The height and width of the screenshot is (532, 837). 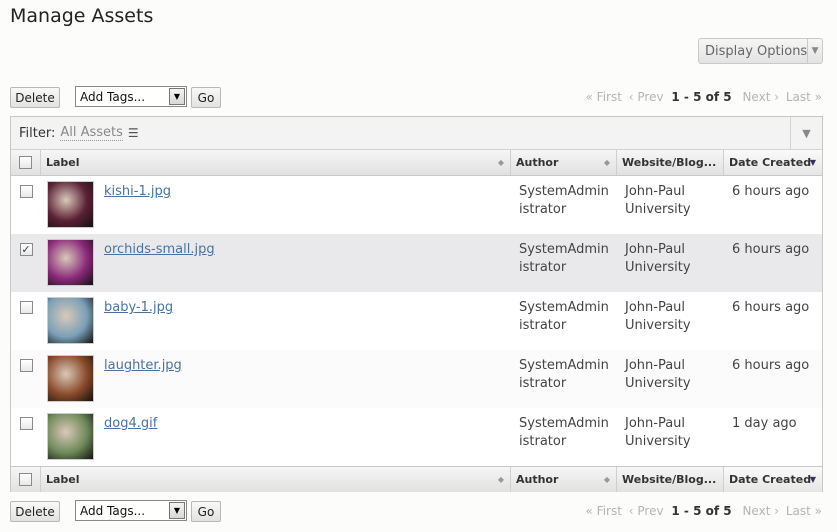 I want to click on select-all-checkbox-footer, so click(x=25, y=479).